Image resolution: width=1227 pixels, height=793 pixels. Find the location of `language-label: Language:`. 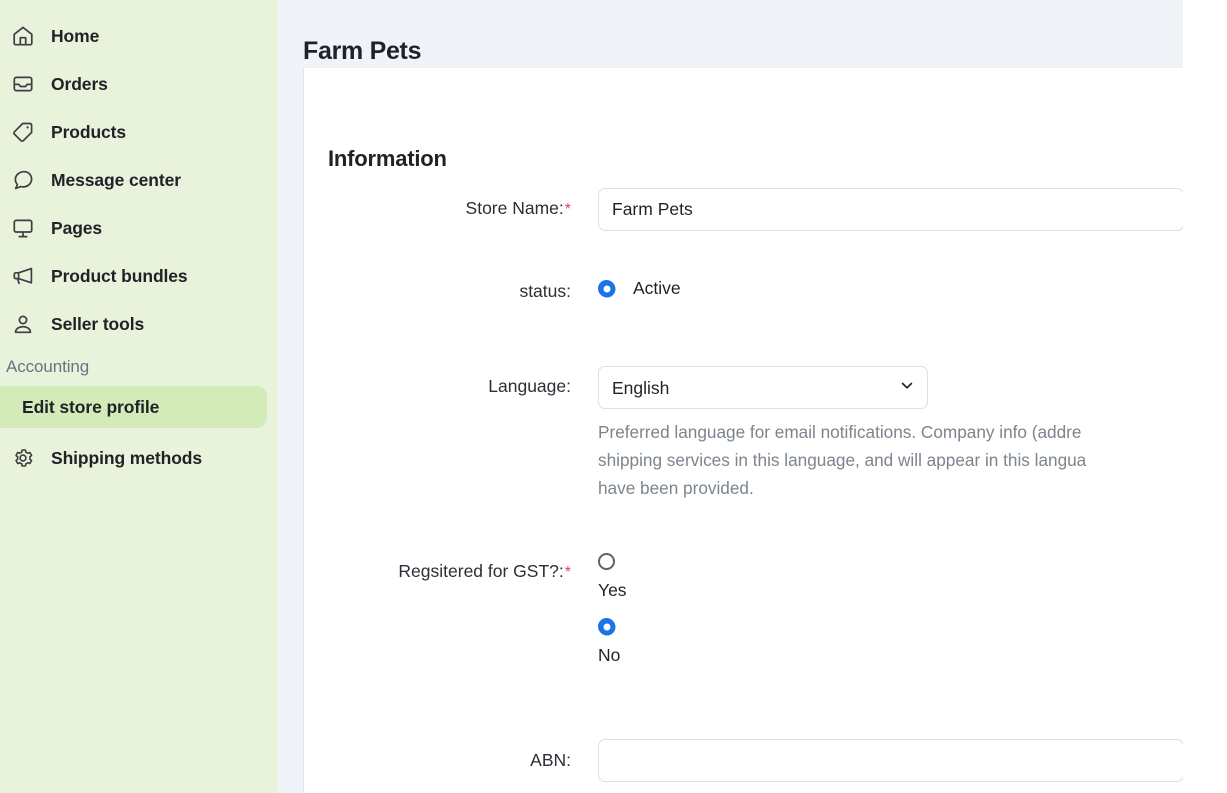

language-label: Language: is located at coordinates (529, 386).